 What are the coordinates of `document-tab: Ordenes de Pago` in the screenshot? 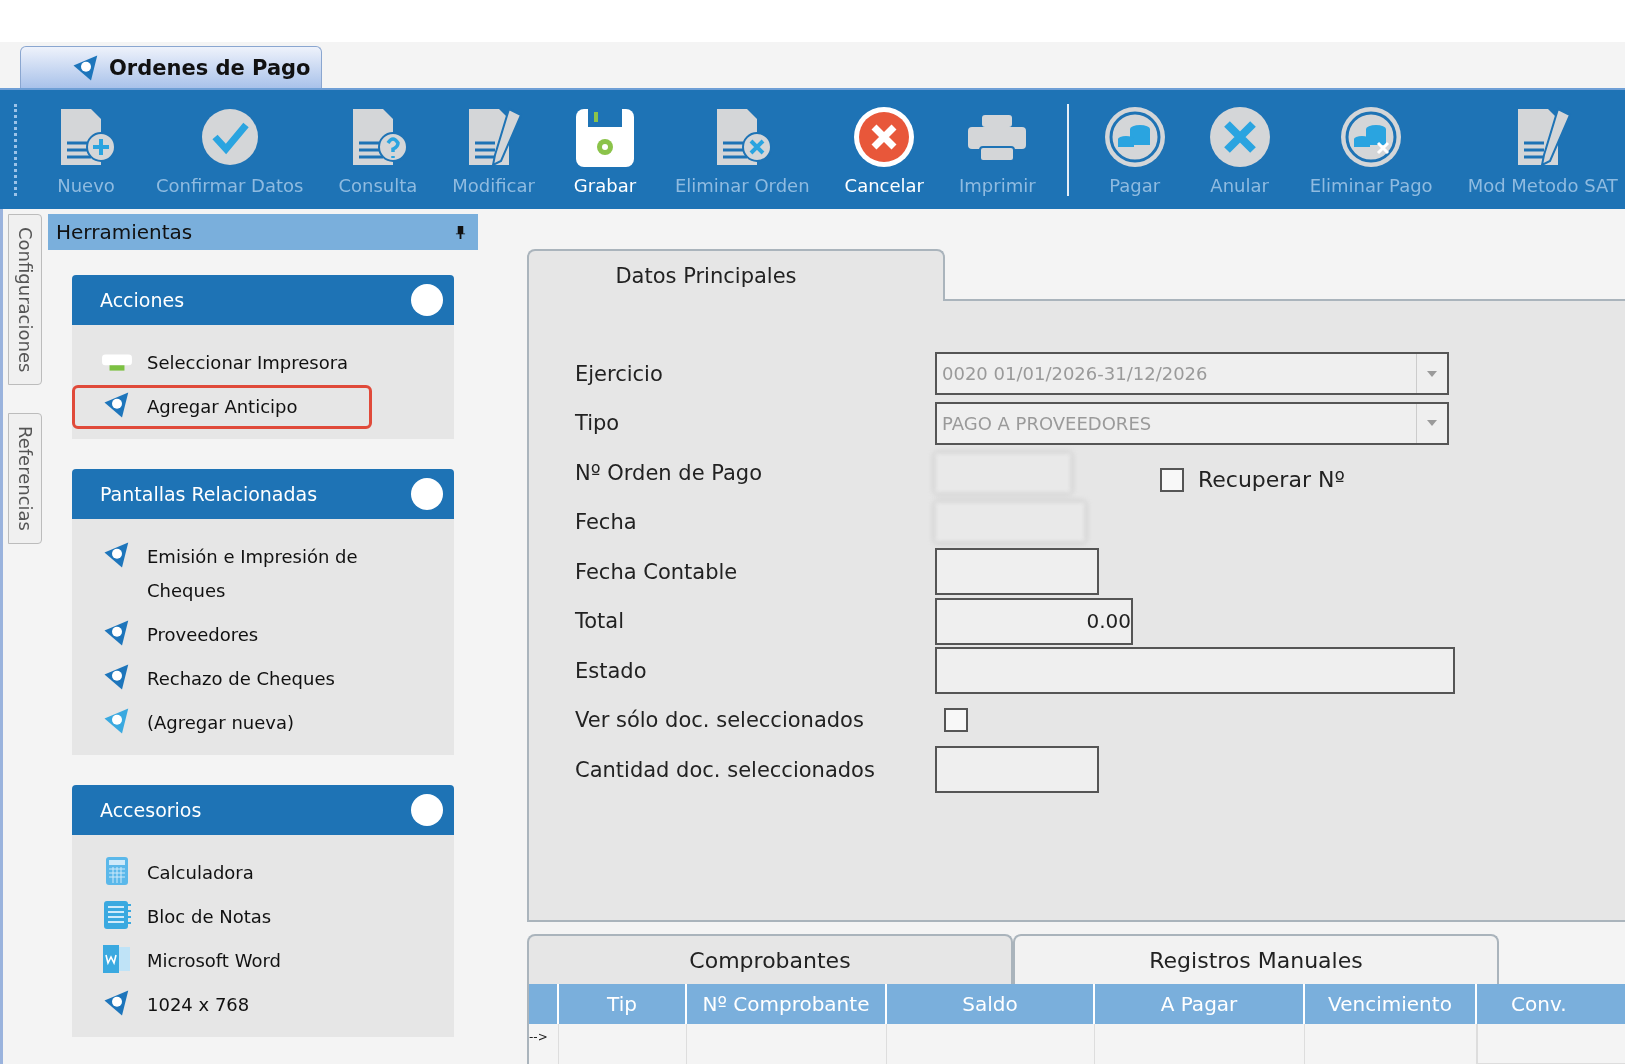 It's located at (171, 67).